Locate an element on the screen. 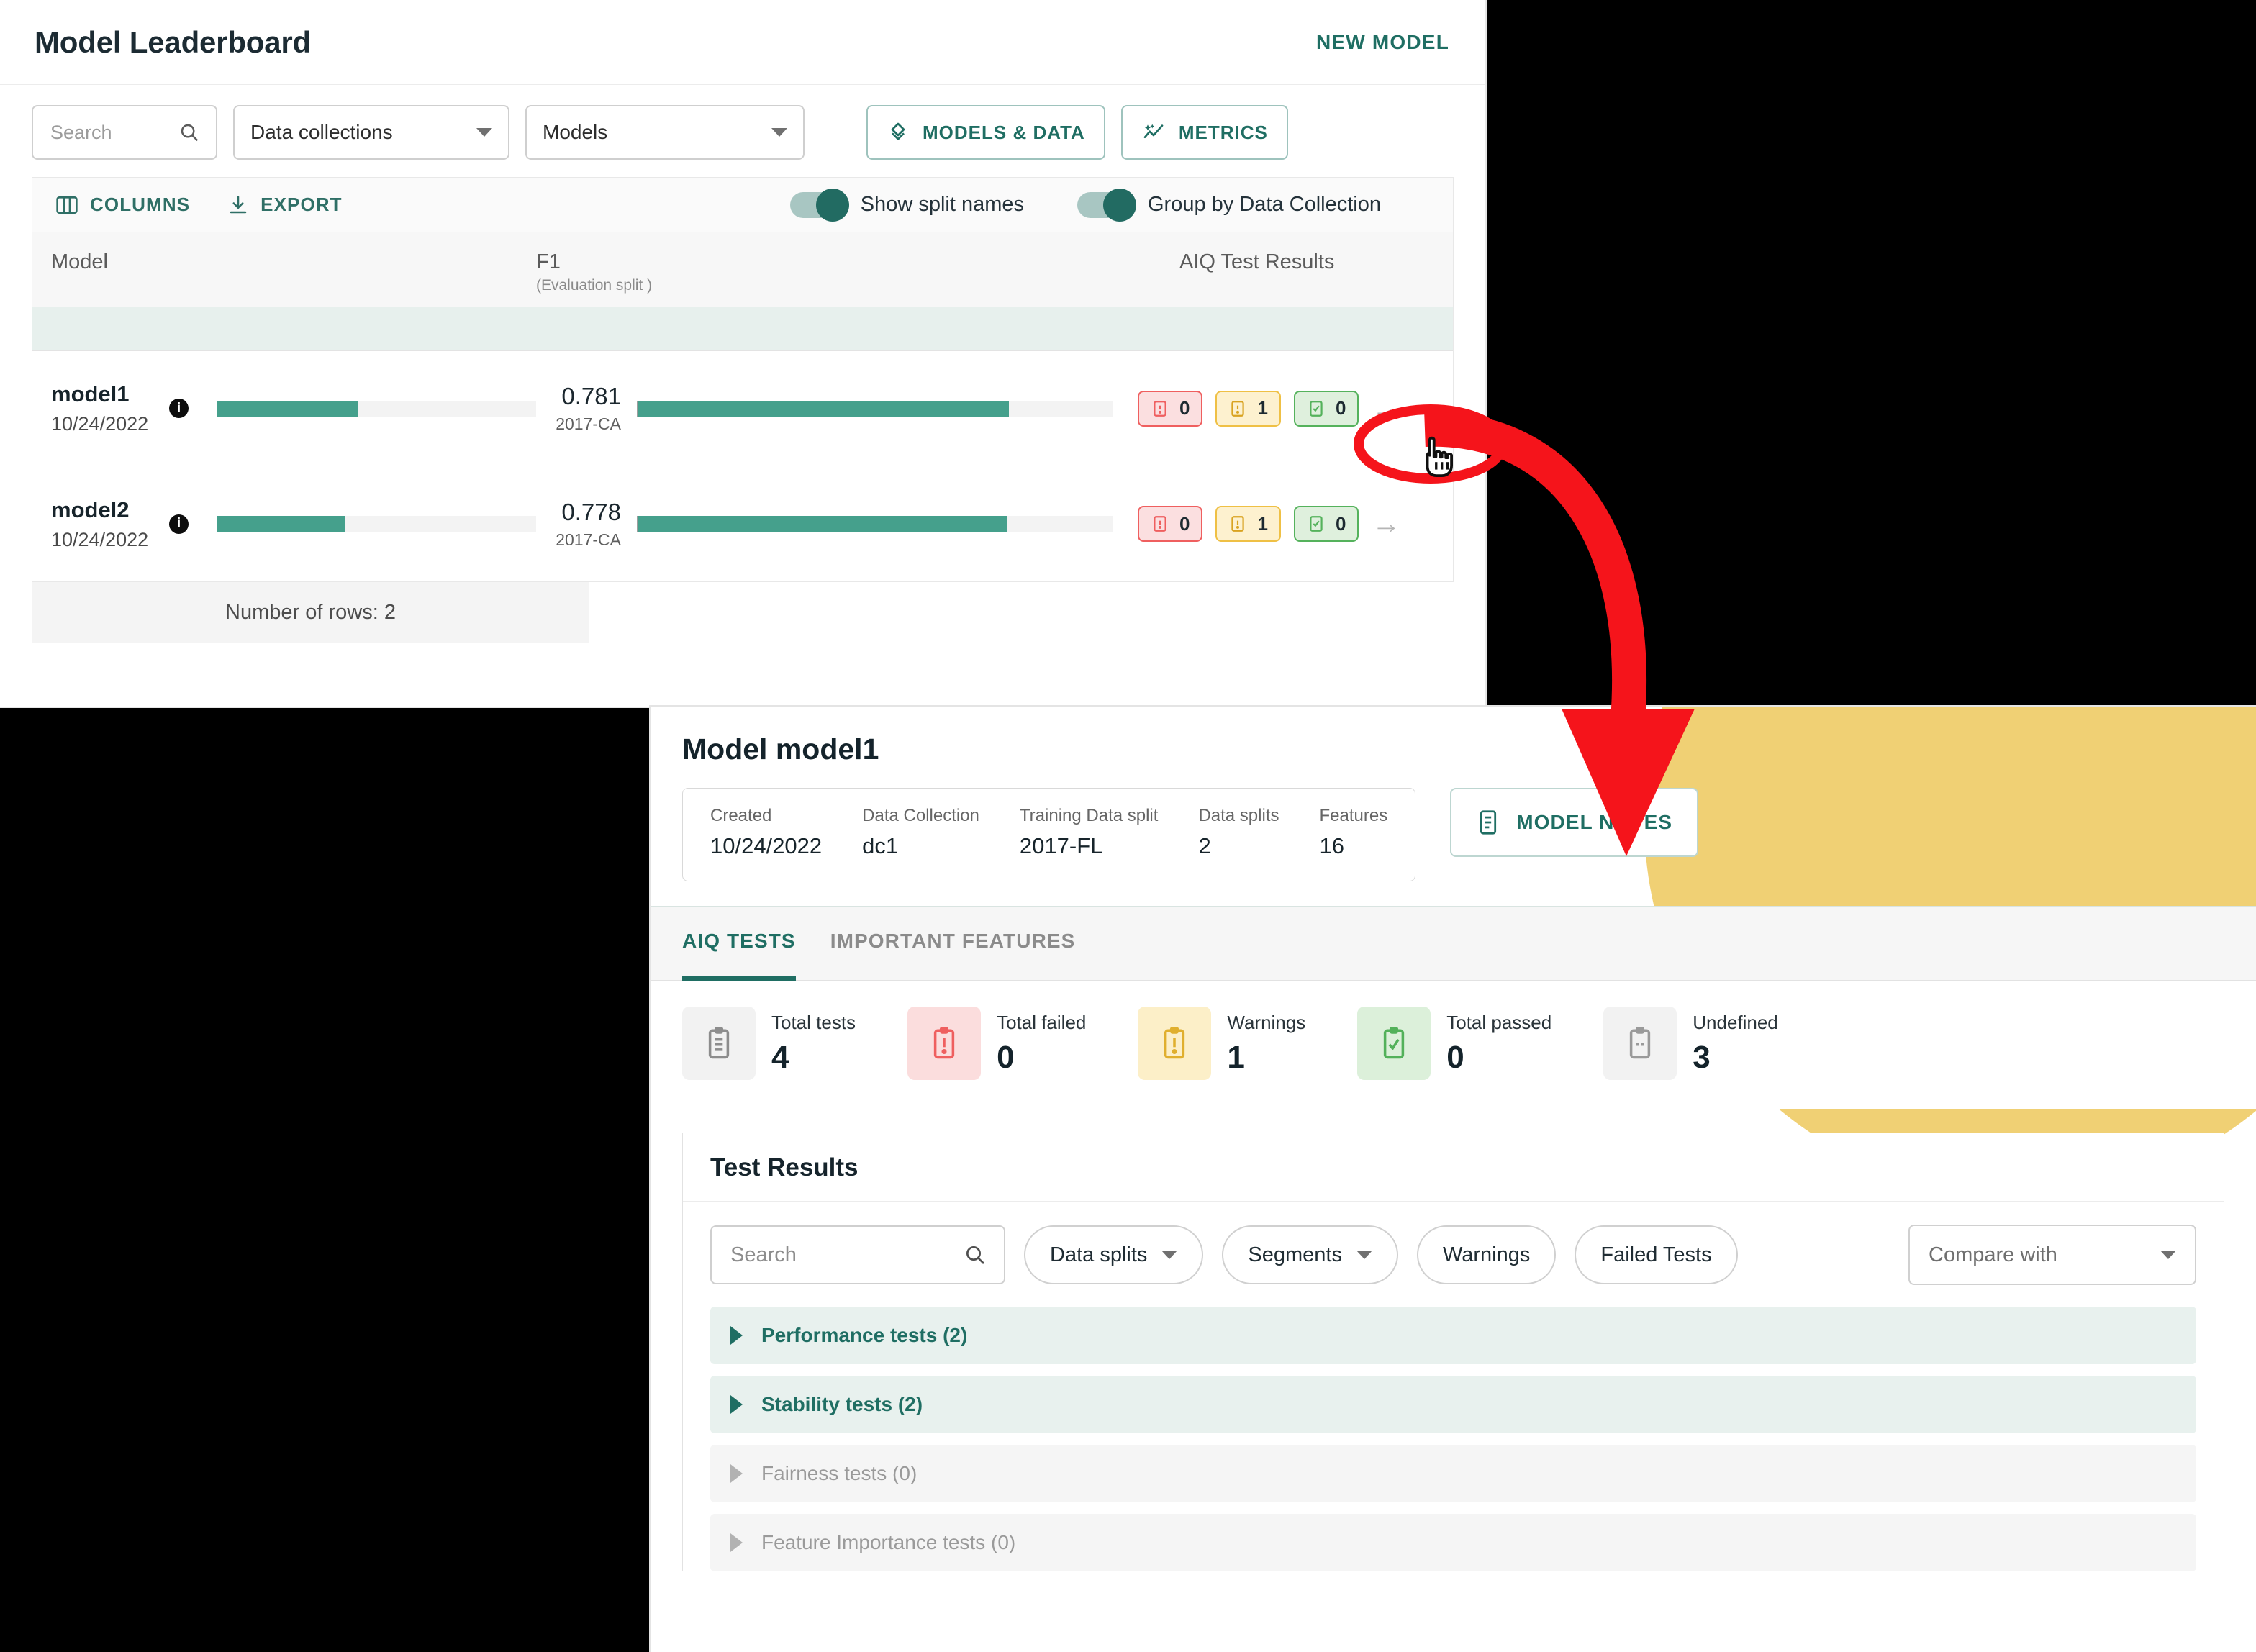 This screenshot has width=2256, height=1652. stat-total-passed: Total passed 0 is located at coordinates (1471, 1043).